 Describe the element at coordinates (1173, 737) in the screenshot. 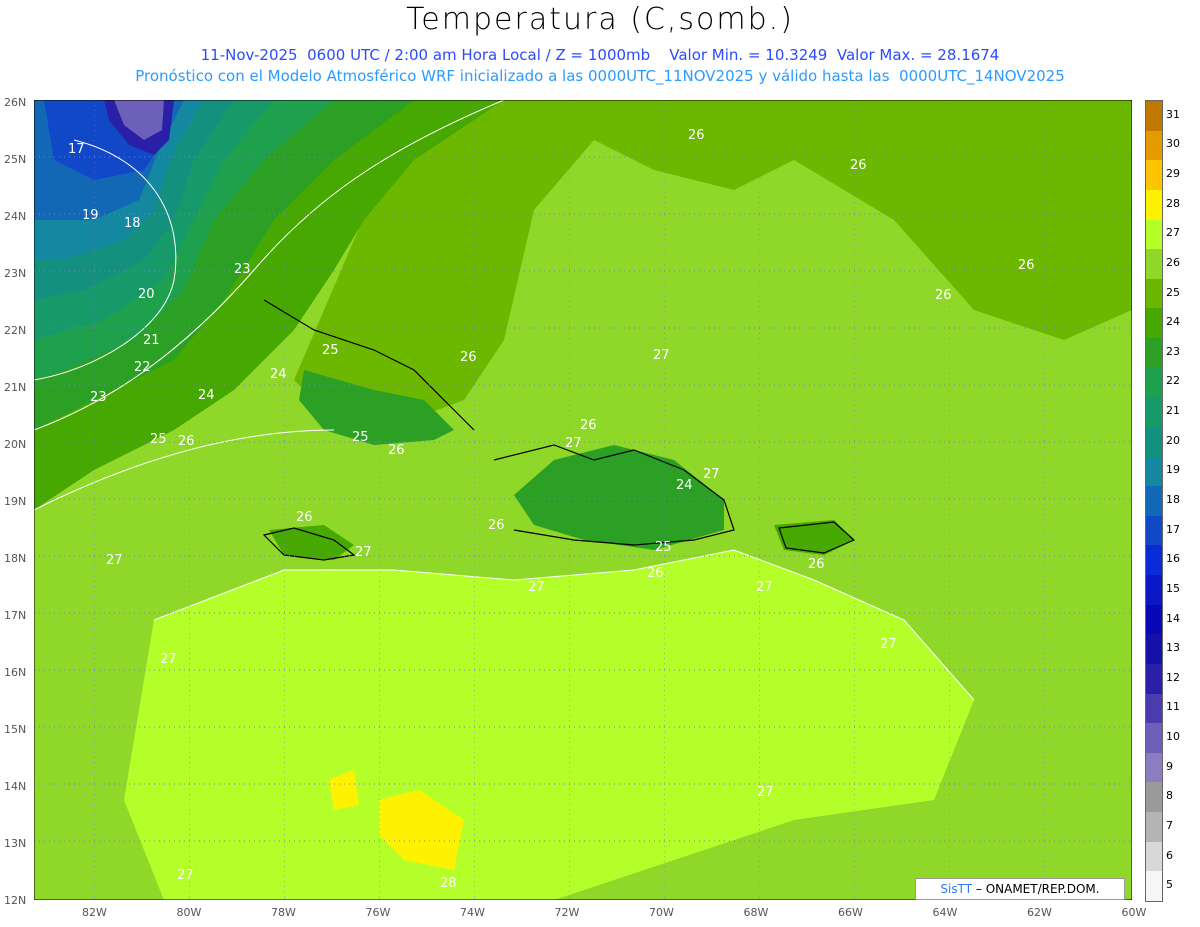

I see `legend-value: 10` at that location.